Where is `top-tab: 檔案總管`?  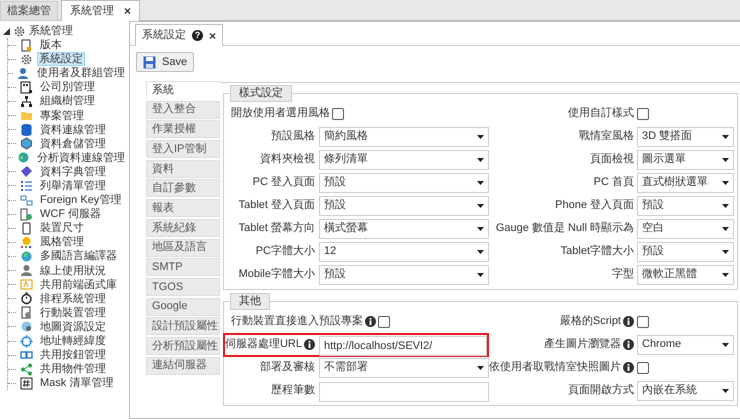 top-tab: 檔案總管 is located at coordinates (29, 11).